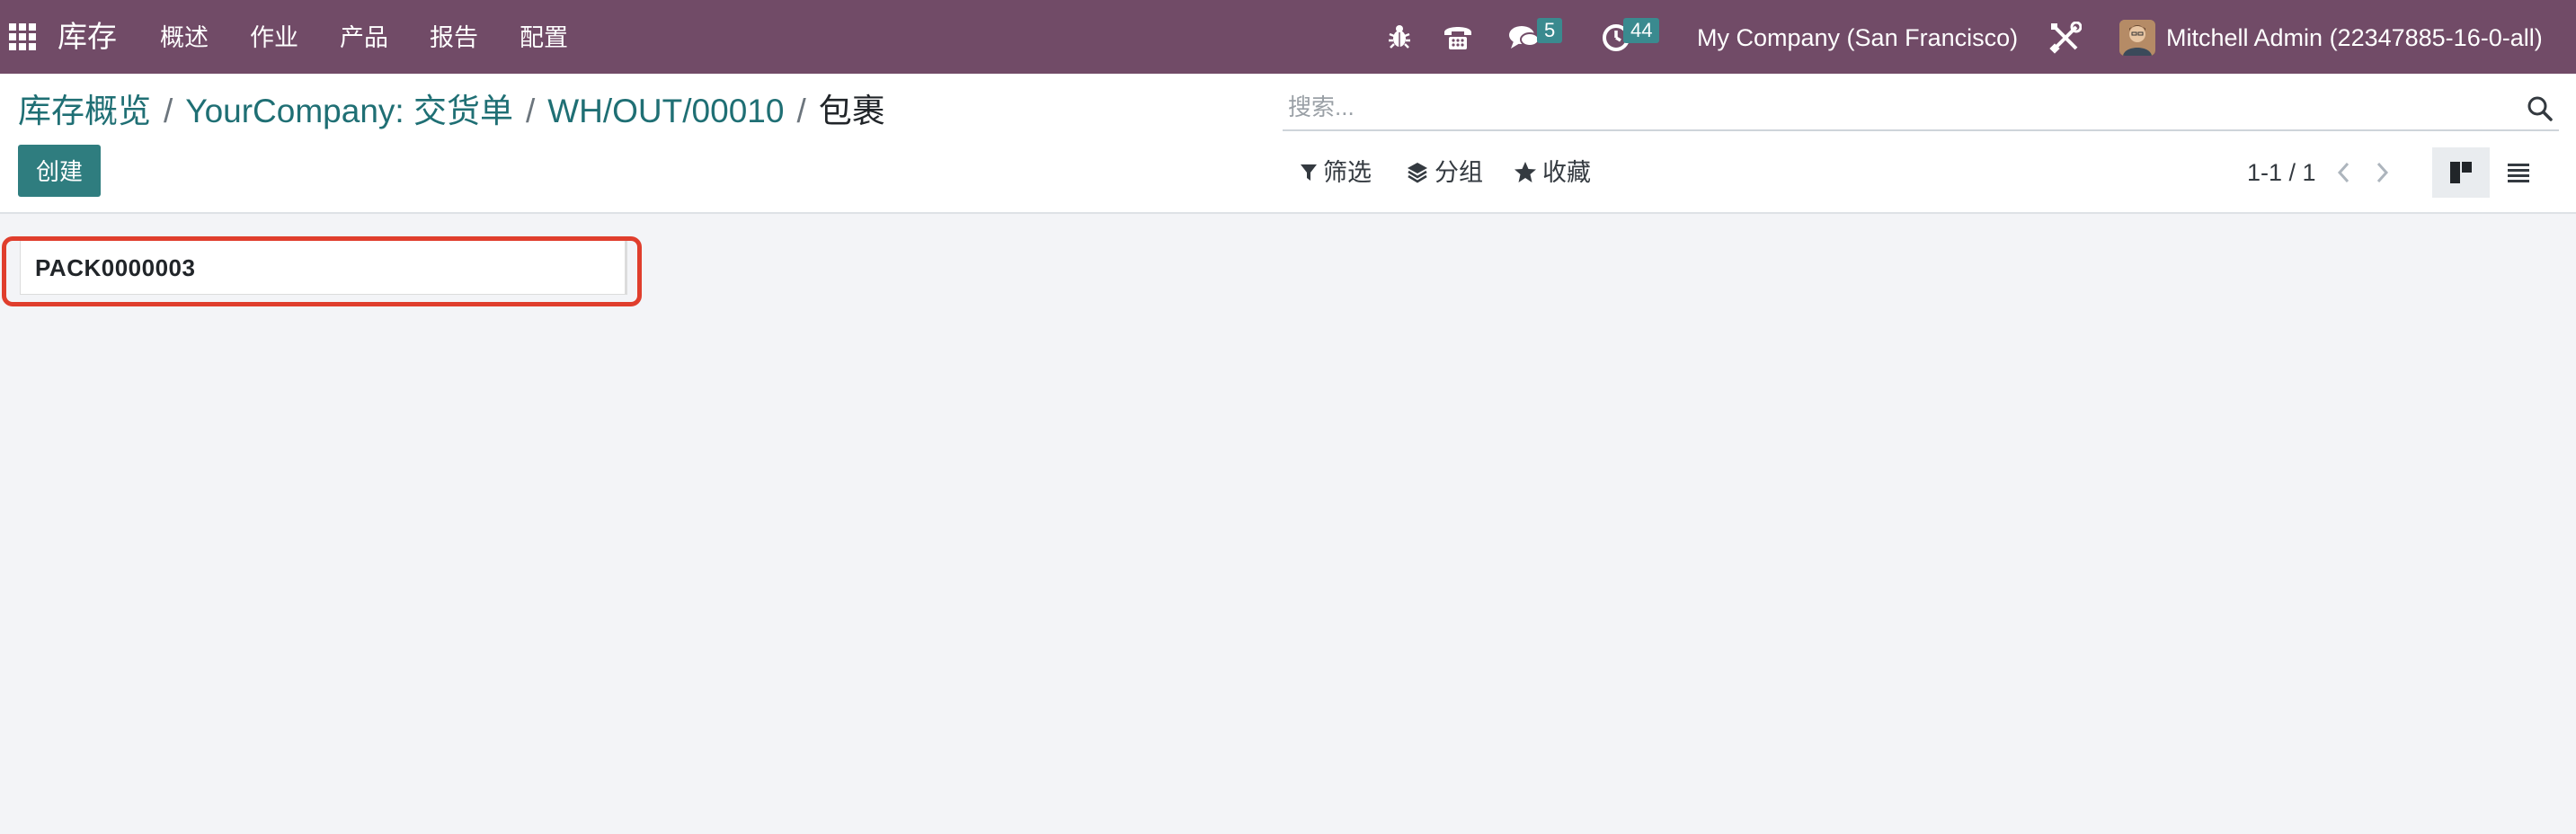 The width and height of the screenshot is (2576, 834). Describe the element at coordinates (1459, 172) in the screenshot. I see `groupby-label: 分组` at that location.